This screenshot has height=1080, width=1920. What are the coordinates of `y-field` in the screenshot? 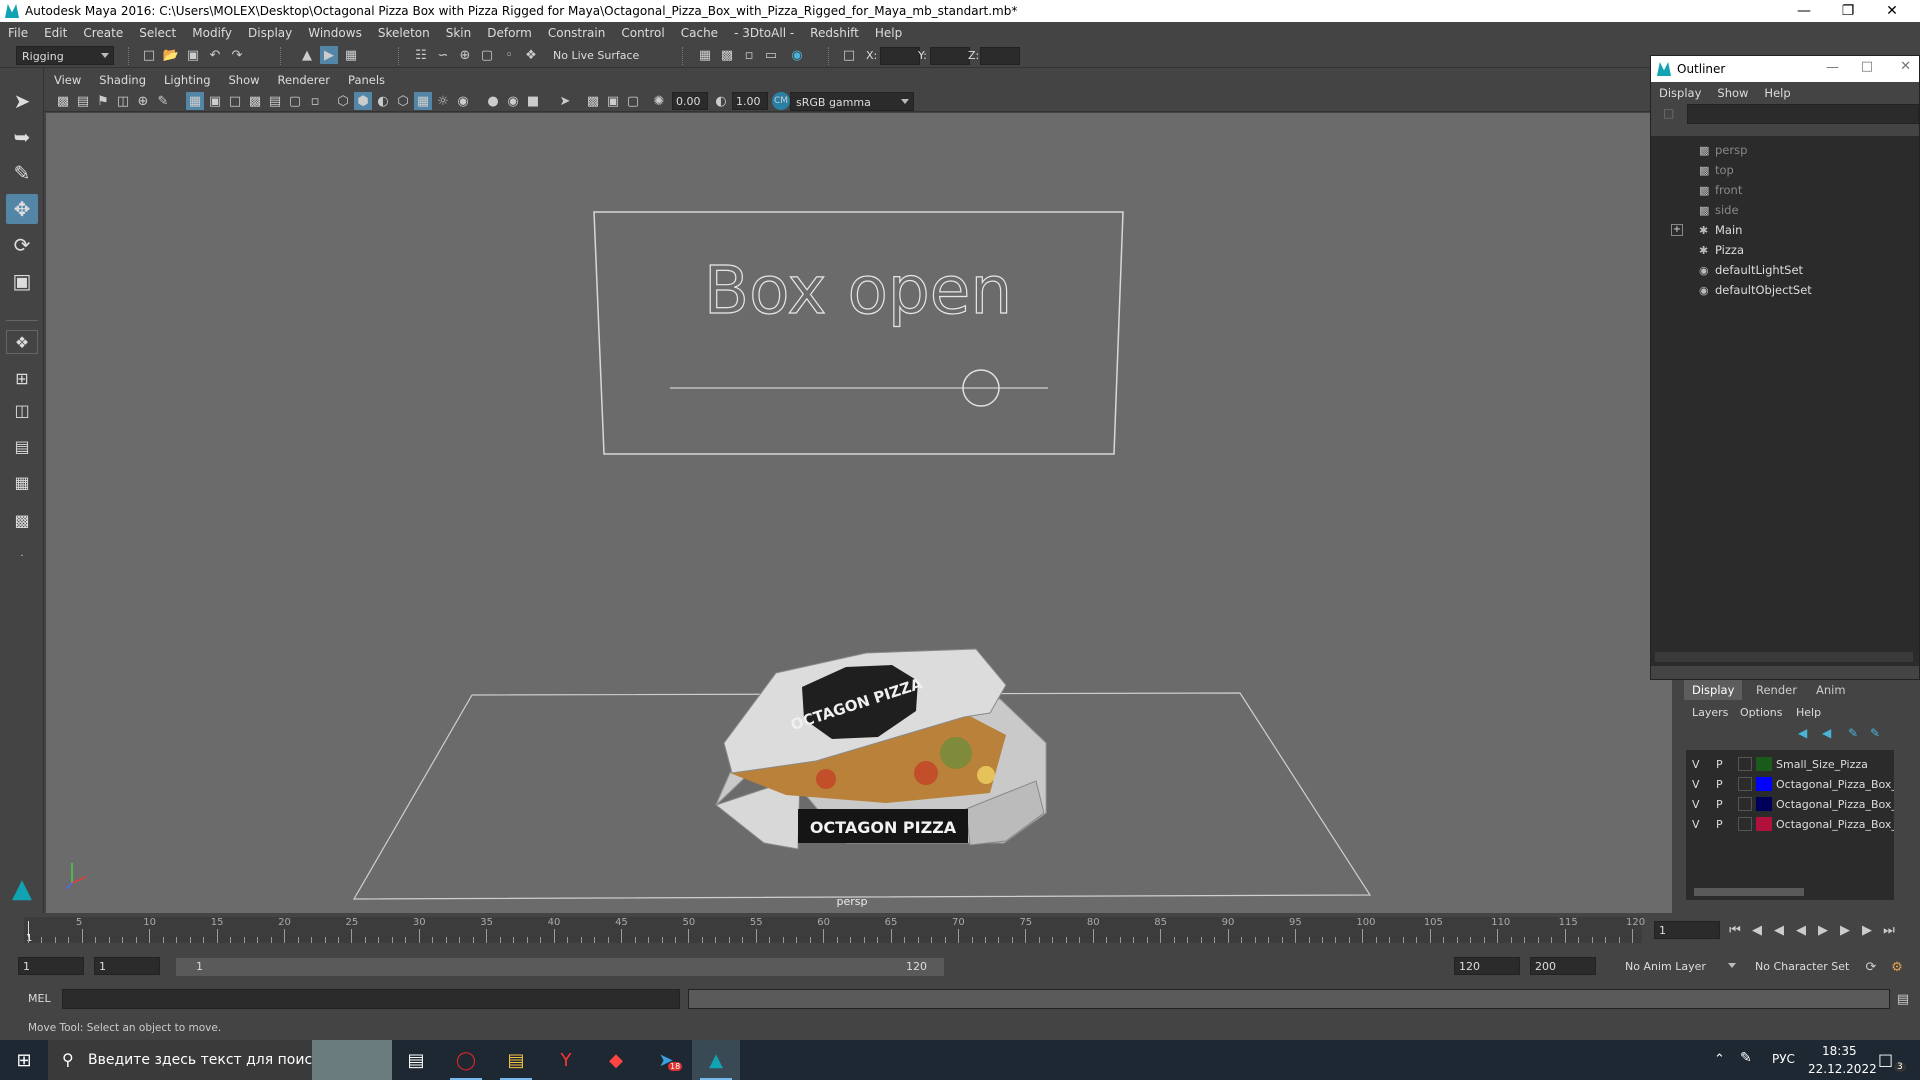 It's located at (950, 56).